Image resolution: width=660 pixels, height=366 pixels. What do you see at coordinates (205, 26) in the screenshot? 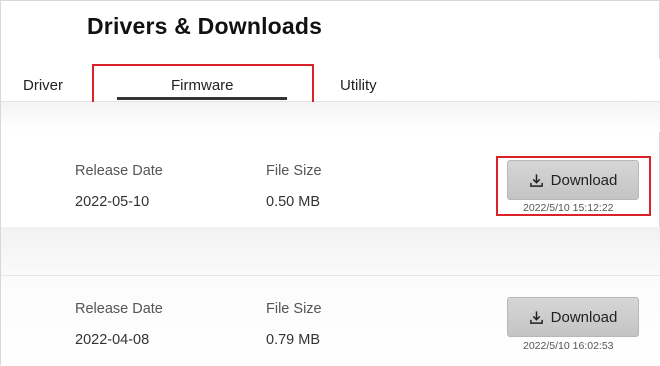
I see `page-title: Drivers & Downloads` at bounding box center [205, 26].